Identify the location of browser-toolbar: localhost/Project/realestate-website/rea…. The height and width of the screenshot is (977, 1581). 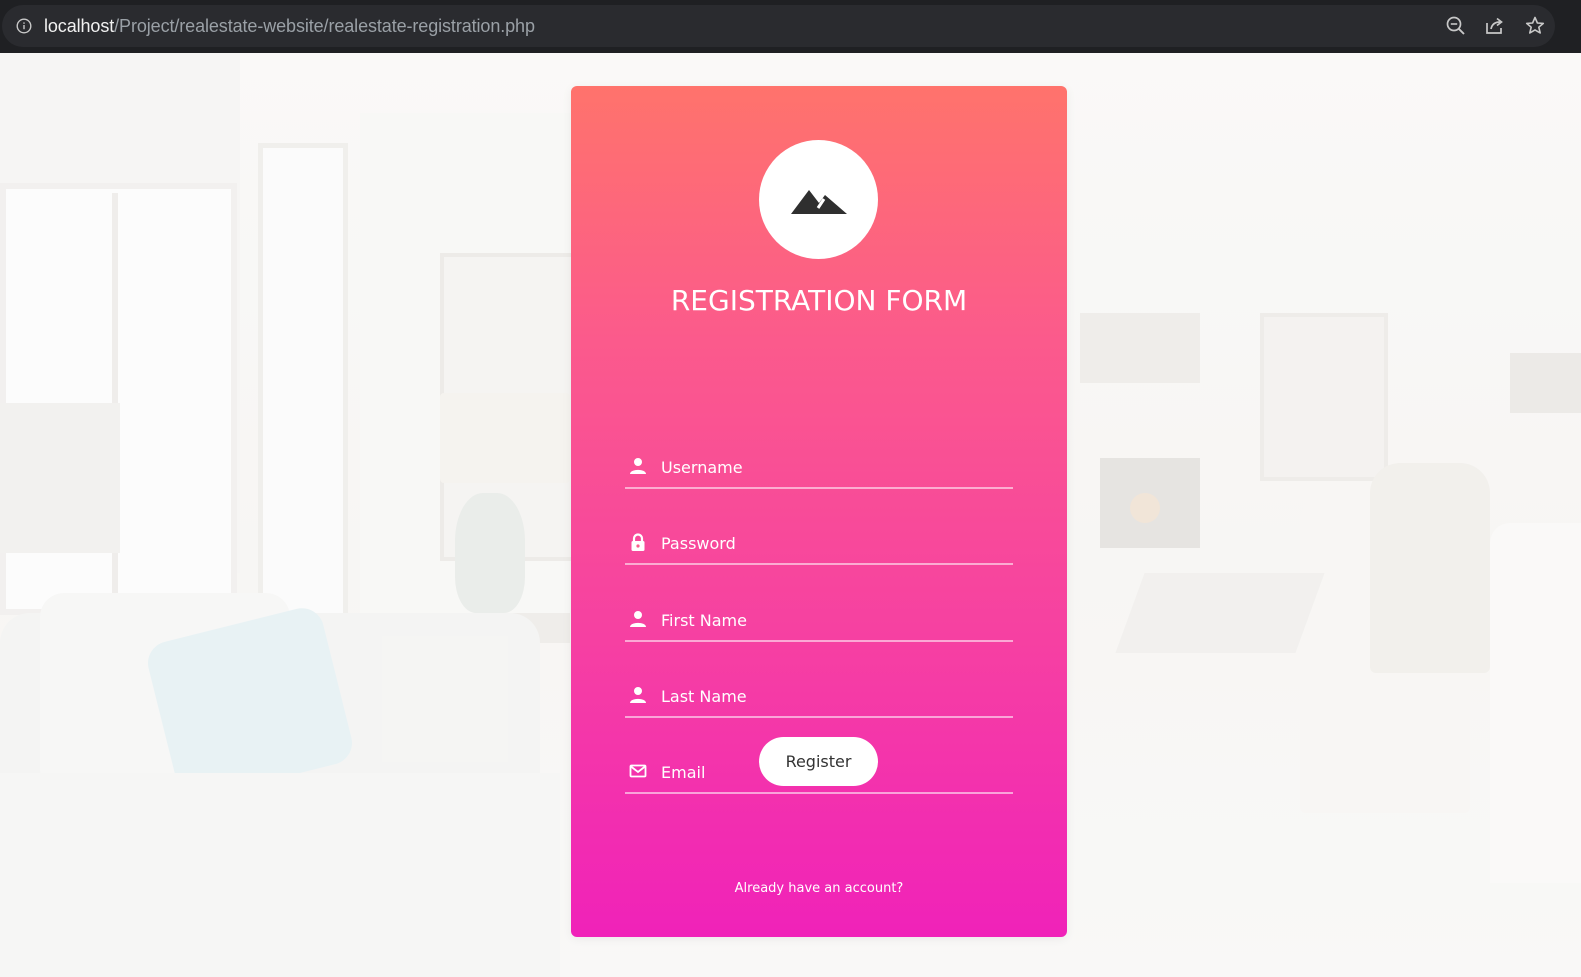
(790, 26).